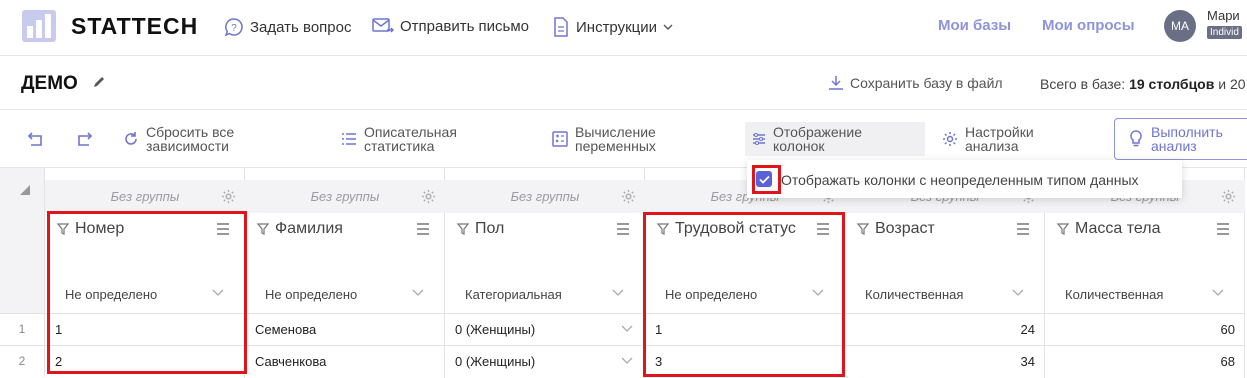 The image size is (1247, 378). I want to click on table-cell: Савченкова, so click(345, 361).